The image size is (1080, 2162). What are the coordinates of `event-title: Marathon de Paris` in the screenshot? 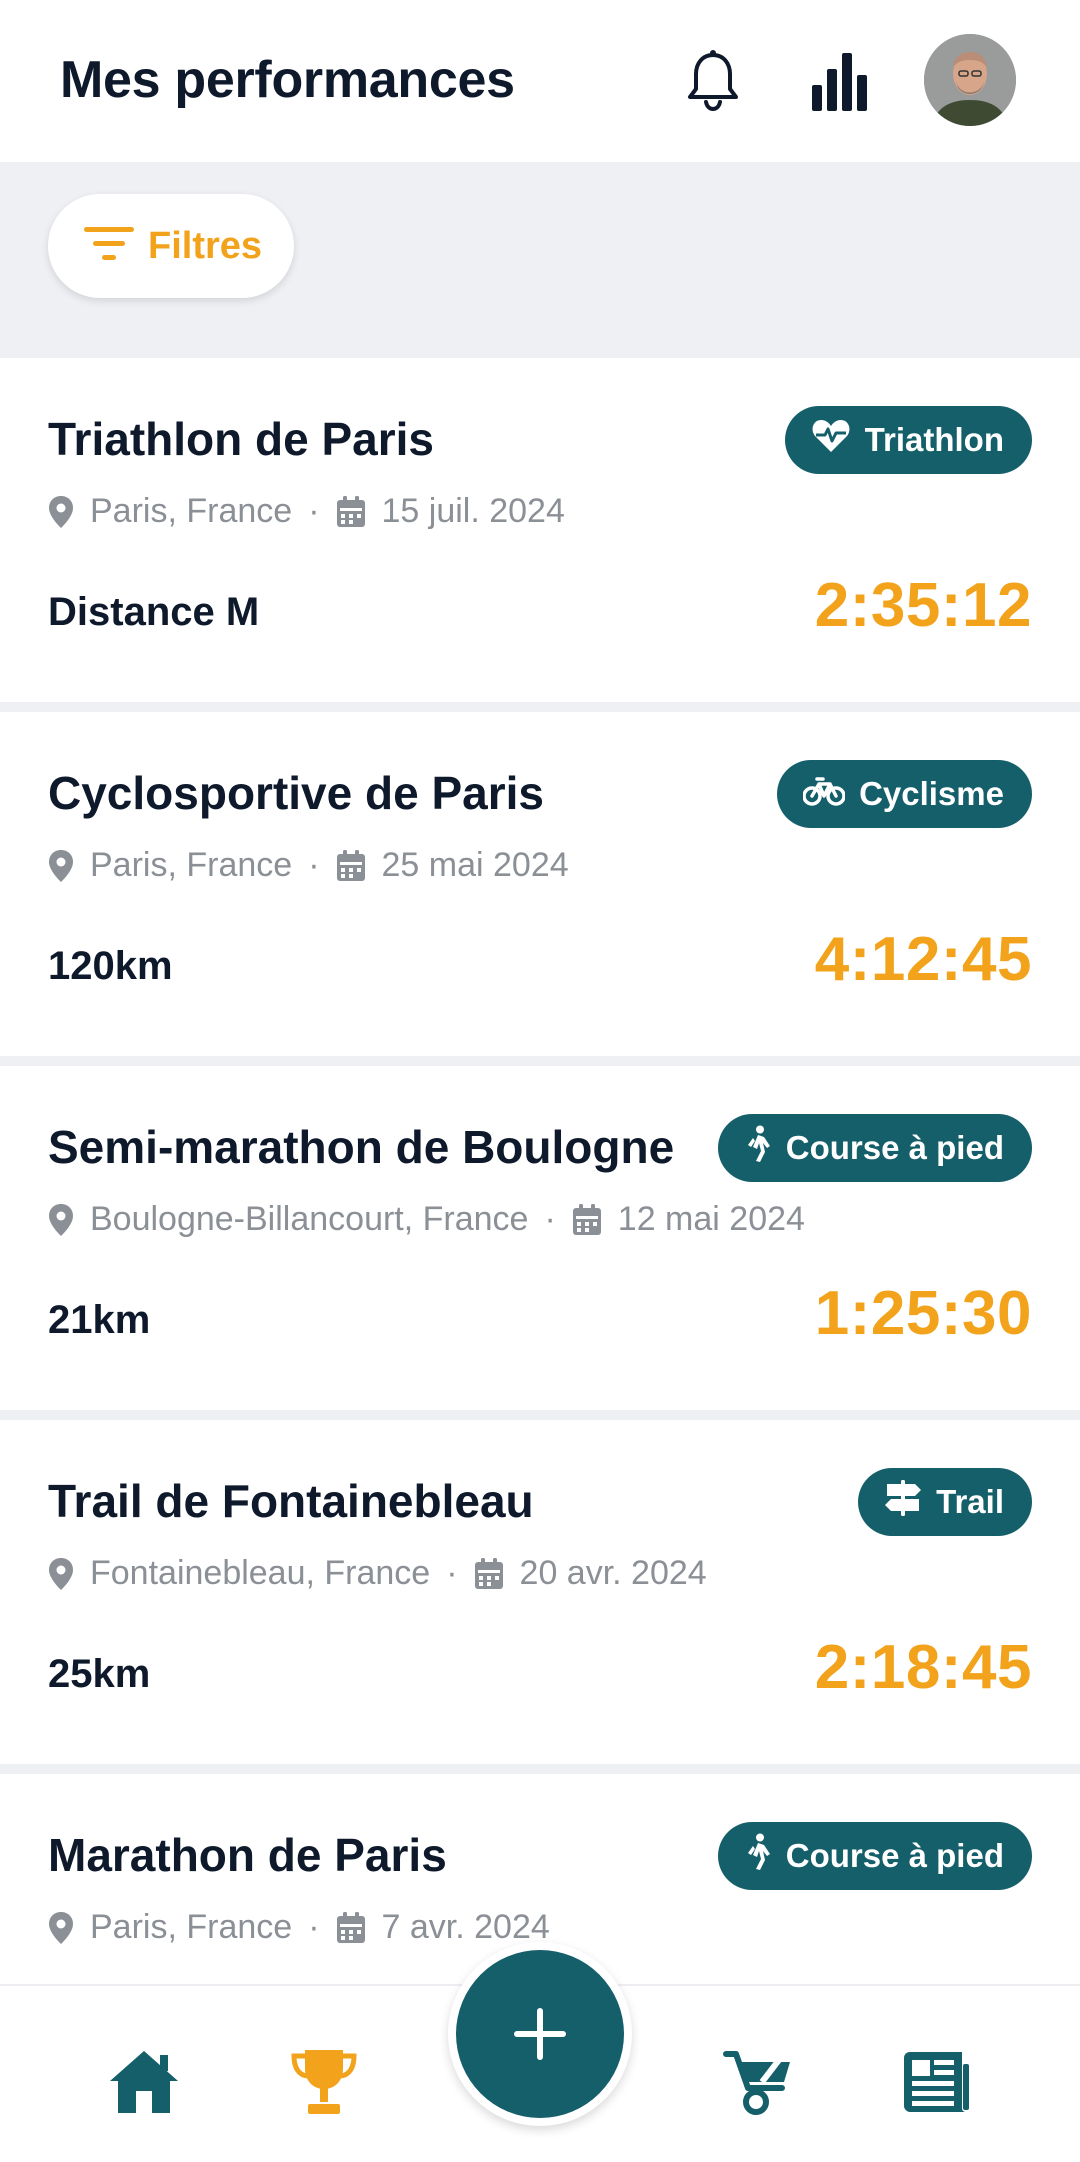 It's located at (247, 1855).